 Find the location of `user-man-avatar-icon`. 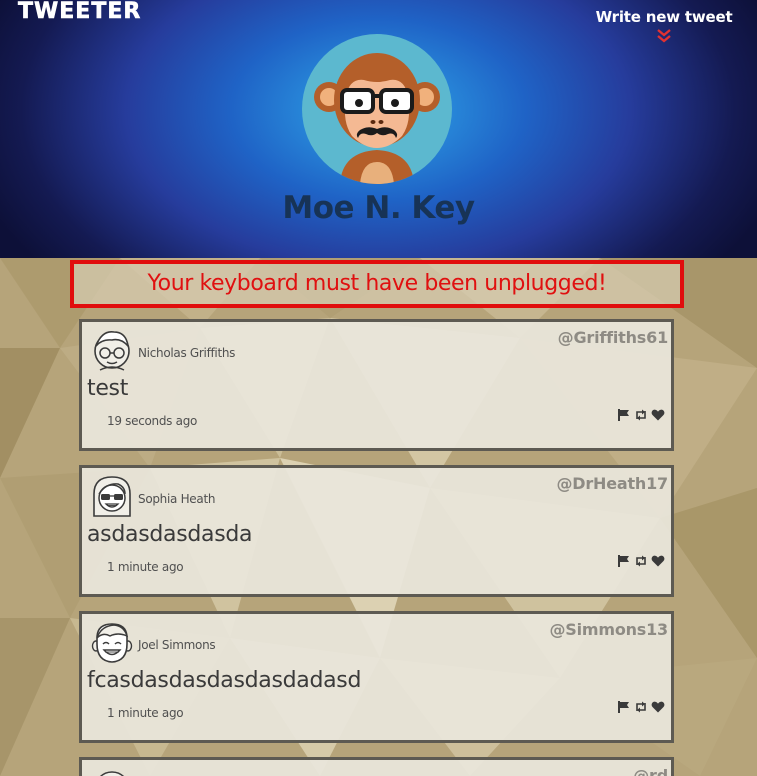

user-man-avatar-icon is located at coordinates (112, 643).